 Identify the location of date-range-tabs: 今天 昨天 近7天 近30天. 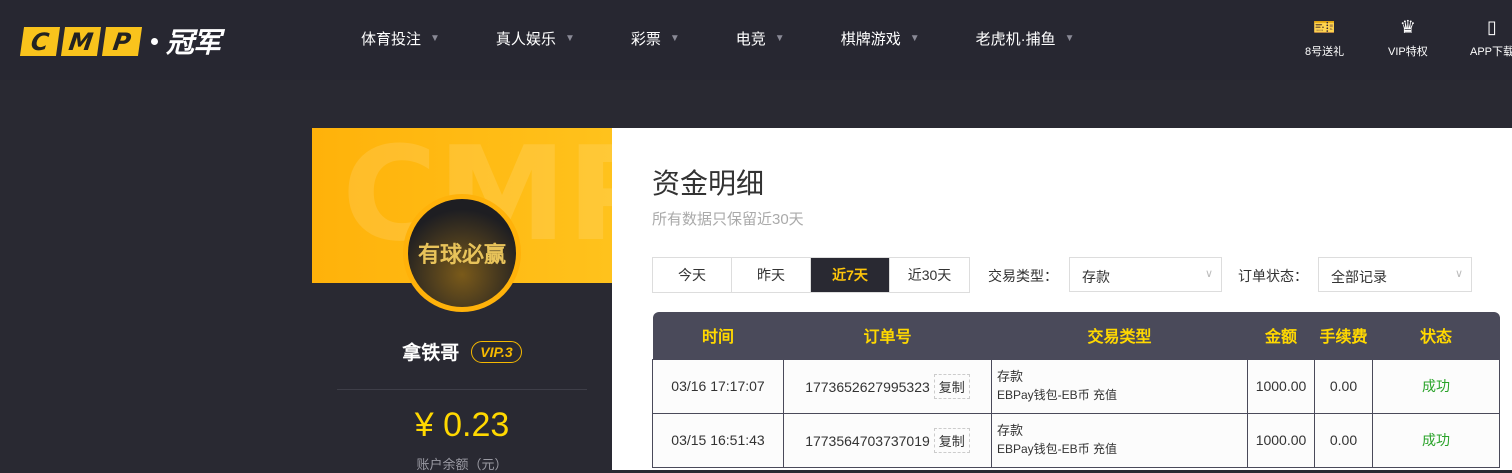
(811, 275).